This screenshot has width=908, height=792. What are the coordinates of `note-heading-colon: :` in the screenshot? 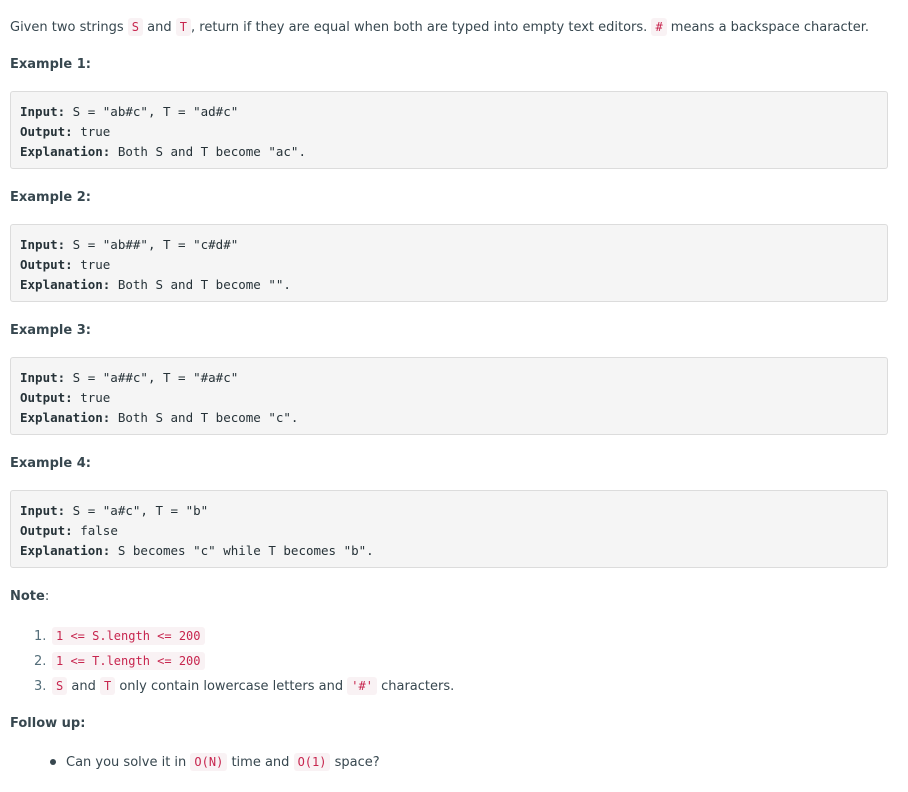 It's located at (47, 596).